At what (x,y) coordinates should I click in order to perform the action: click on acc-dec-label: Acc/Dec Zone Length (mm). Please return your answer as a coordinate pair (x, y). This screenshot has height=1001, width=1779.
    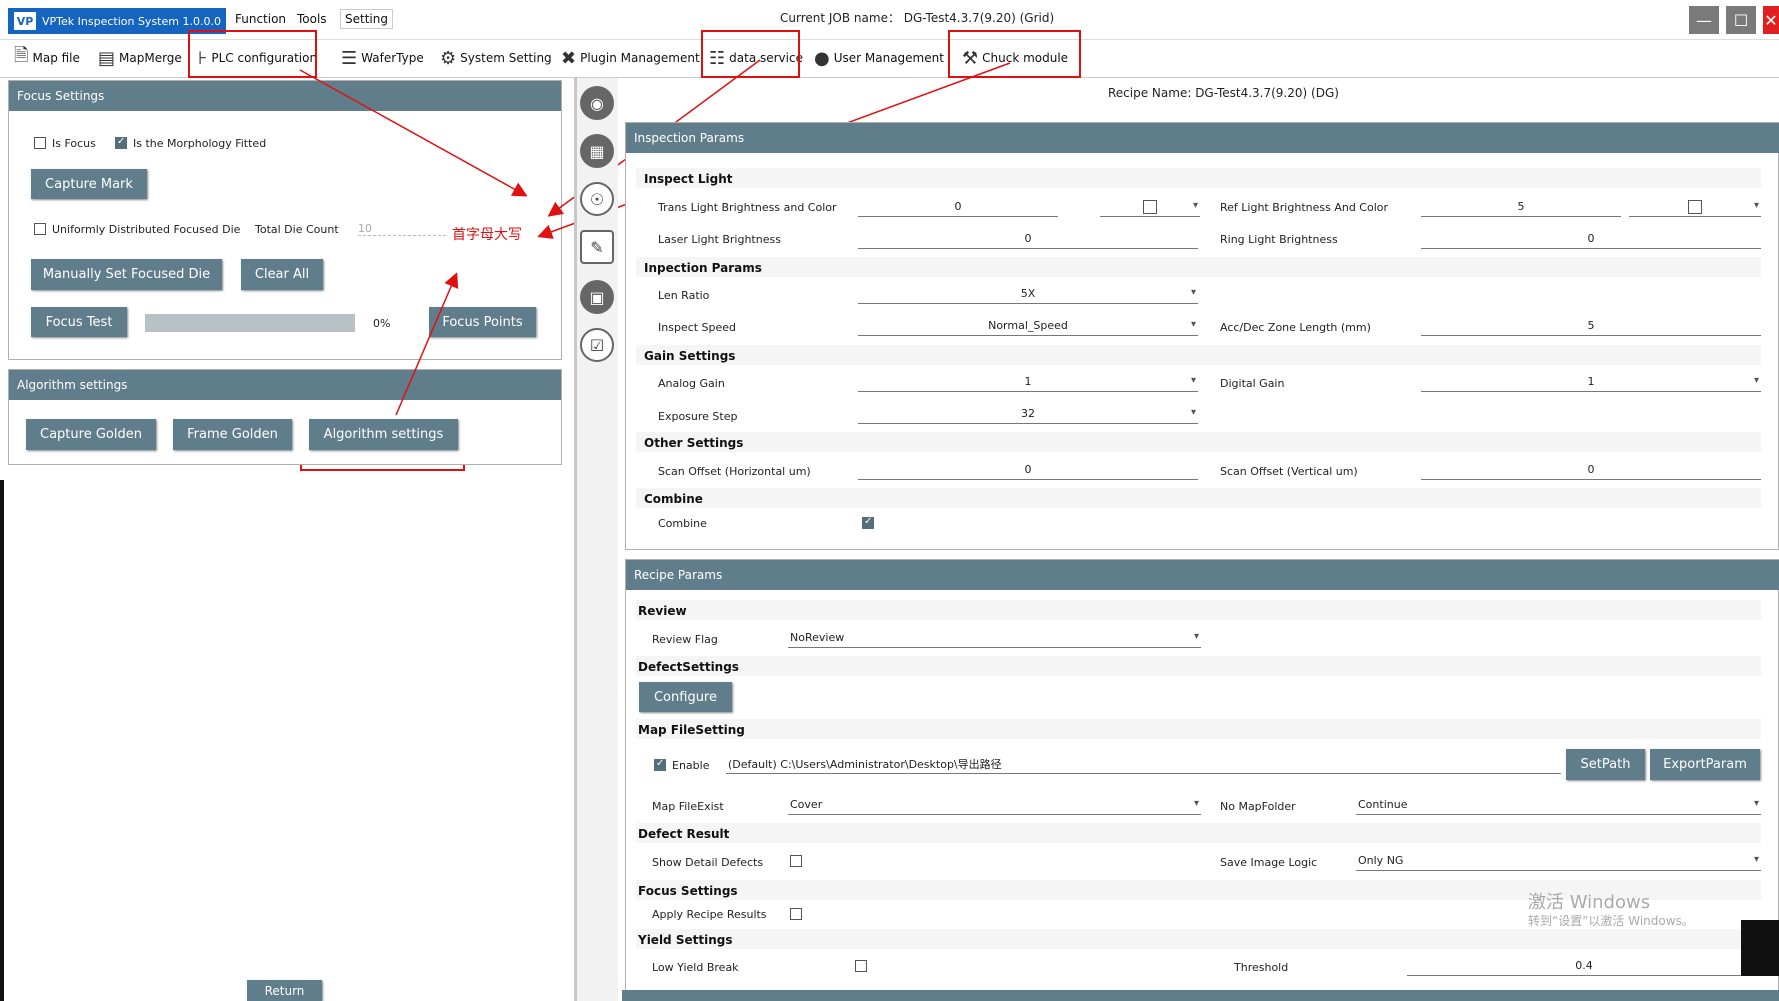
    Looking at the image, I should click on (1295, 327).